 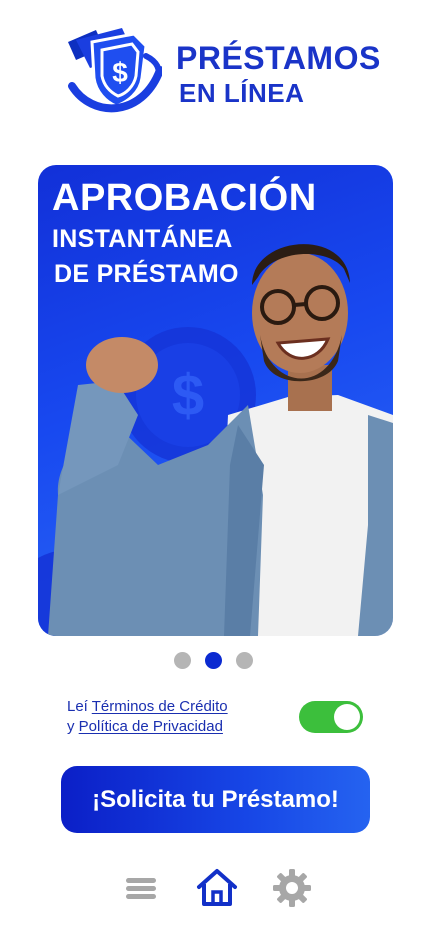 What do you see at coordinates (160, 706) in the screenshot?
I see `terms-link: Términos de Crédito` at bounding box center [160, 706].